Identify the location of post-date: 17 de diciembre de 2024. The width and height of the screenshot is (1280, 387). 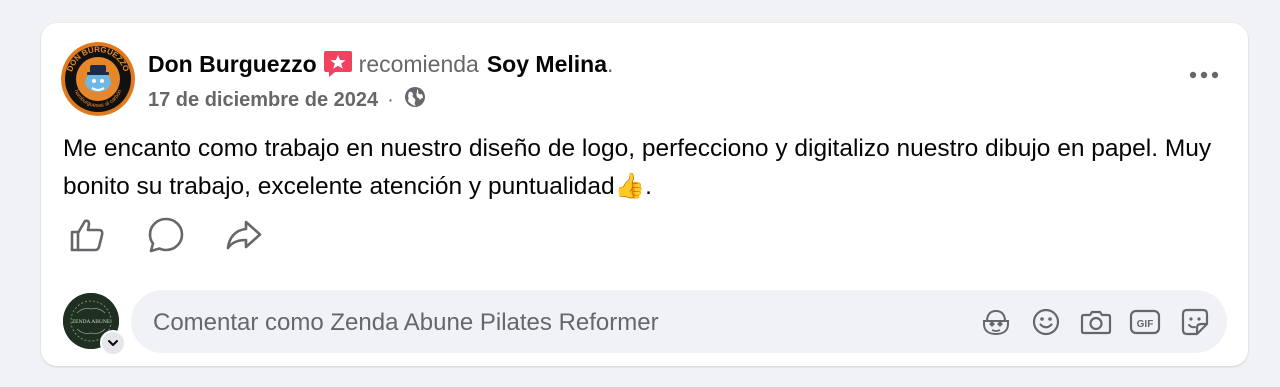
(263, 100).